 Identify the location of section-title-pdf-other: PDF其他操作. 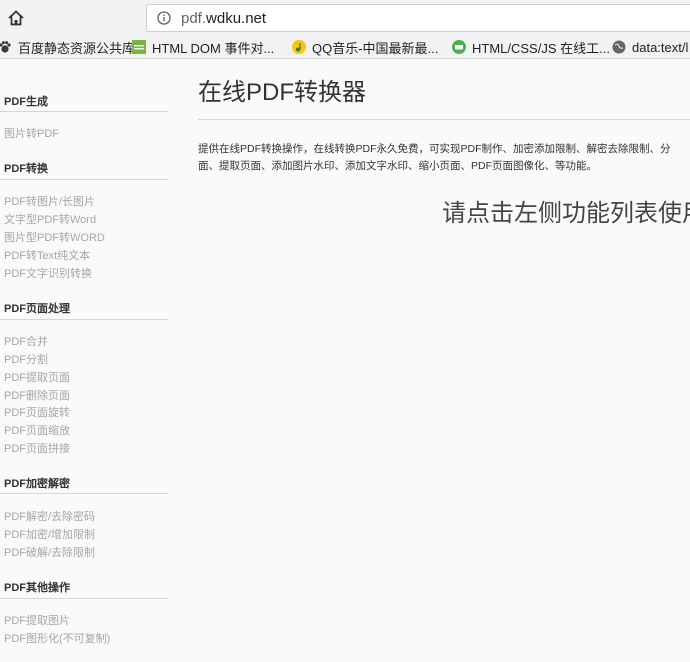
(37, 588).